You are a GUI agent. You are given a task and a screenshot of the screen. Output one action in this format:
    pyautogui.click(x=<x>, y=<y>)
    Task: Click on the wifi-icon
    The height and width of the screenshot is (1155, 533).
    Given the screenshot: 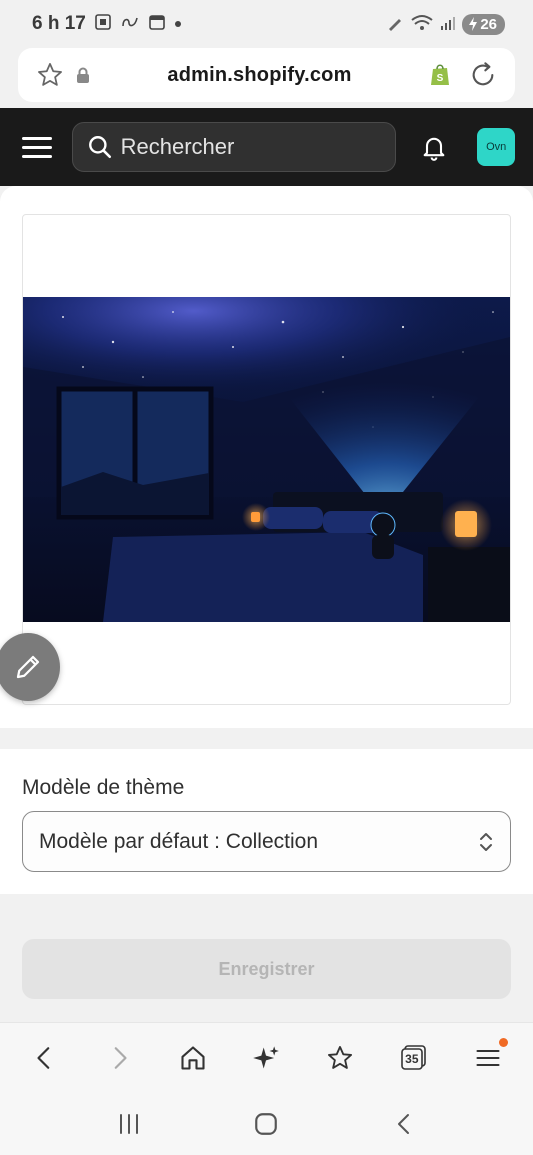 What is the action you would take?
    pyautogui.click(x=422, y=24)
    